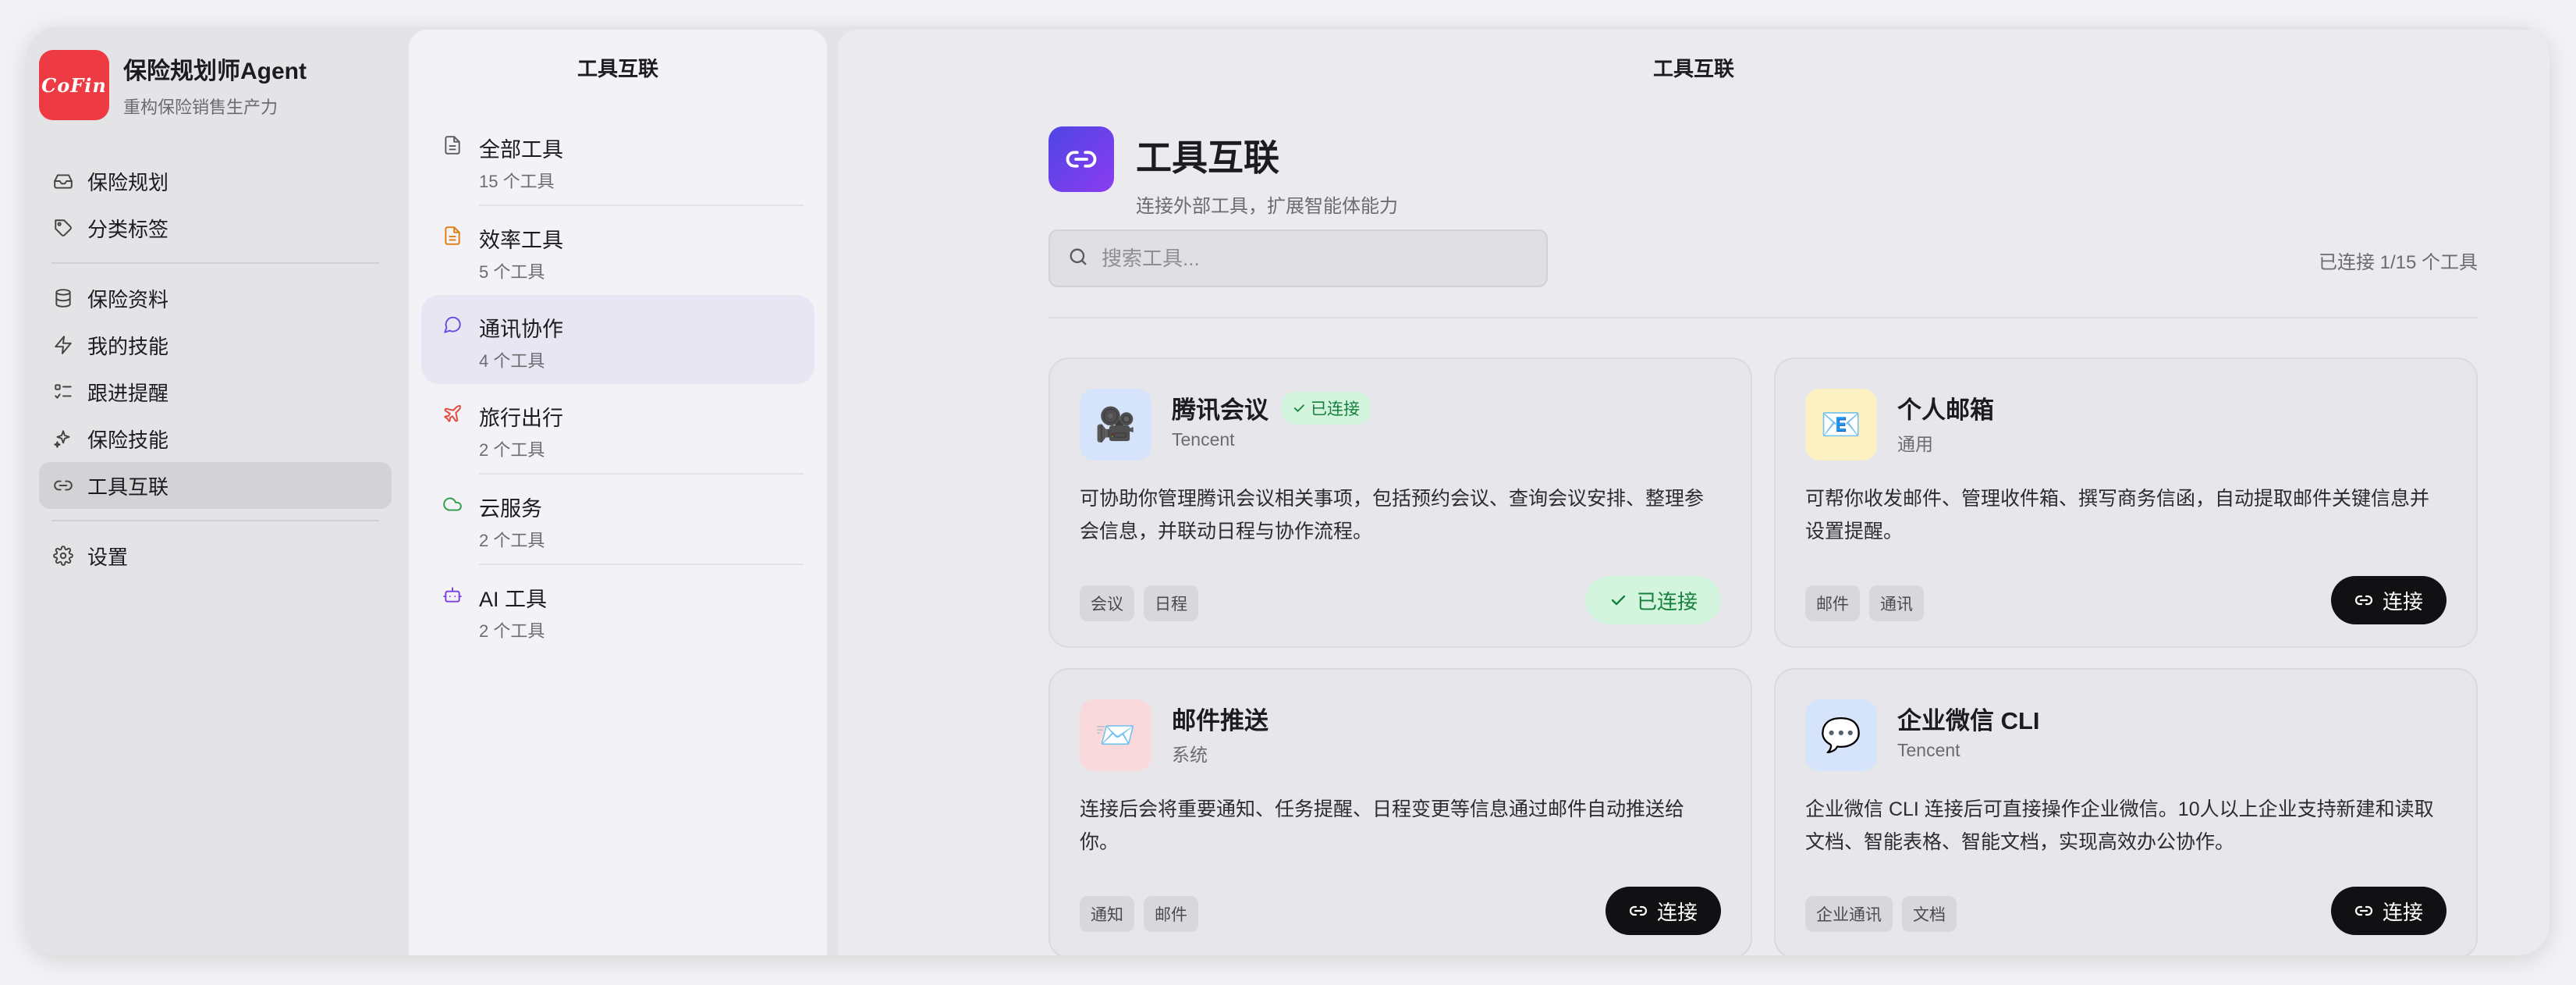 The width and height of the screenshot is (2576, 985). What do you see at coordinates (2398, 262) in the screenshot?
I see `connection-status: 已连接 1/15 个工具` at bounding box center [2398, 262].